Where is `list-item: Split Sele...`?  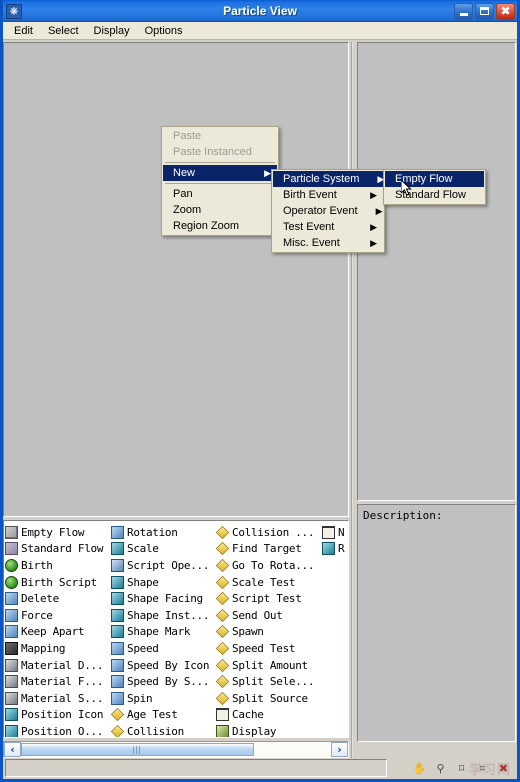 list-item: Split Sele... is located at coordinates (268, 681).